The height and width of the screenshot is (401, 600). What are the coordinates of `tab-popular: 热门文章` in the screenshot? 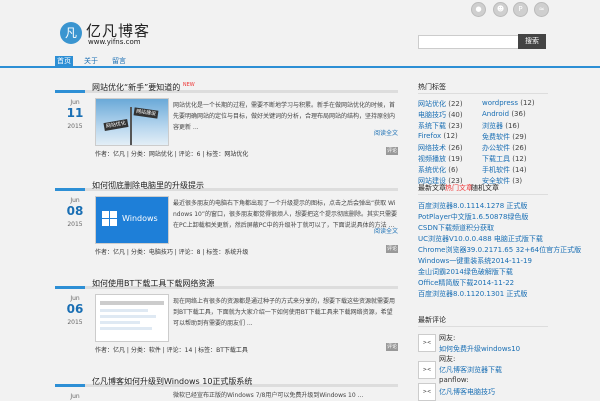 It's located at (459, 188).